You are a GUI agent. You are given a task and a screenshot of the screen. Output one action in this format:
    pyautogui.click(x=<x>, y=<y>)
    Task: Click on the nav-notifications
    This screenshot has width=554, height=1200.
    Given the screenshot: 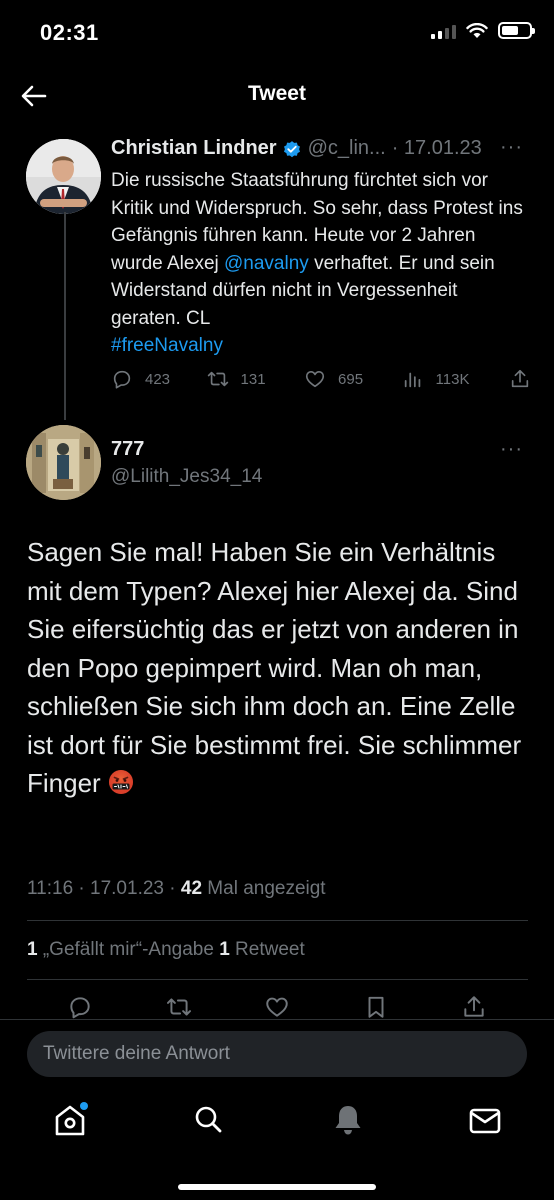 What is the action you would take?
    pyautogui.click(x=348, y=1120)
    